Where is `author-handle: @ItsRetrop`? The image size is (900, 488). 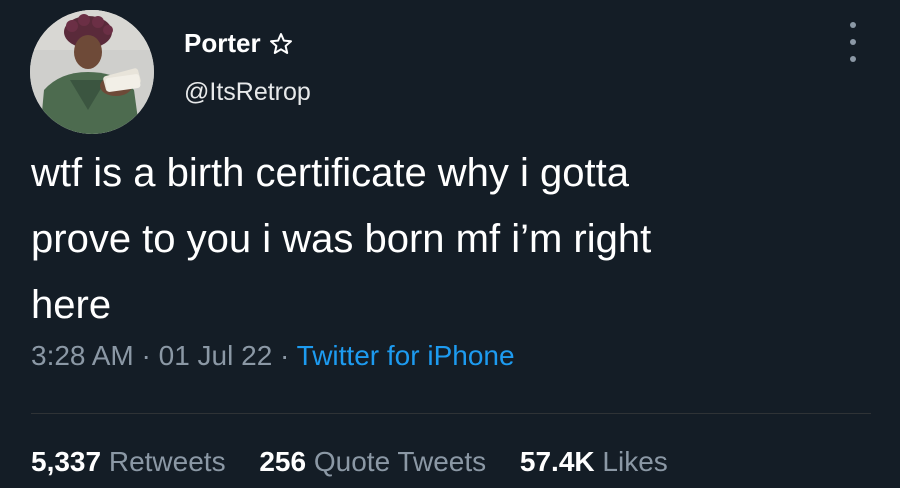
author-handle: @ItsRetrop is located at coordinates (247, 92).